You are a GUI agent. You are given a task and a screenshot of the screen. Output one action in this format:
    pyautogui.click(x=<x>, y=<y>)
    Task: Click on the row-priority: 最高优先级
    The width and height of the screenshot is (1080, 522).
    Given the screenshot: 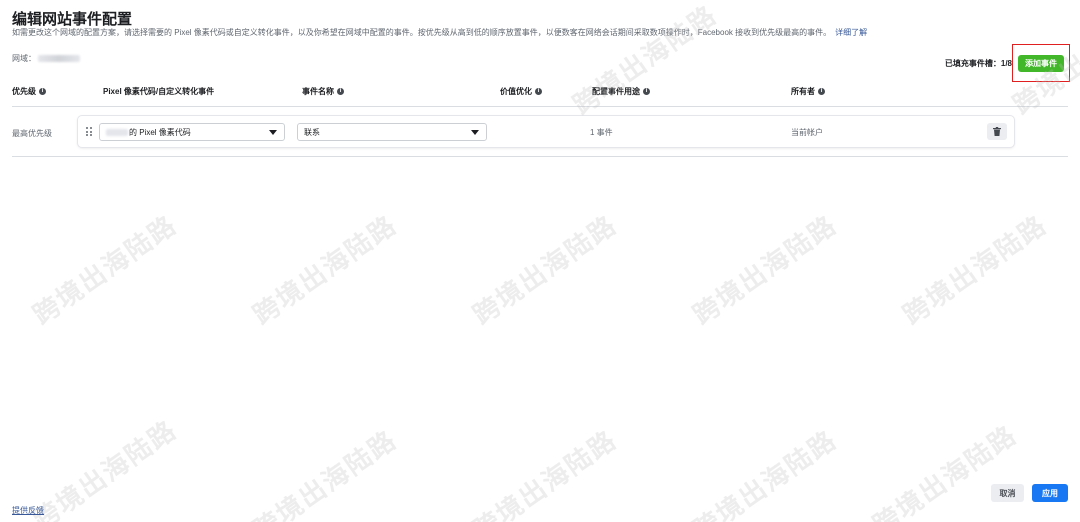 What is the action you would take?
    pyautogui.click(x=32, y=133)
    